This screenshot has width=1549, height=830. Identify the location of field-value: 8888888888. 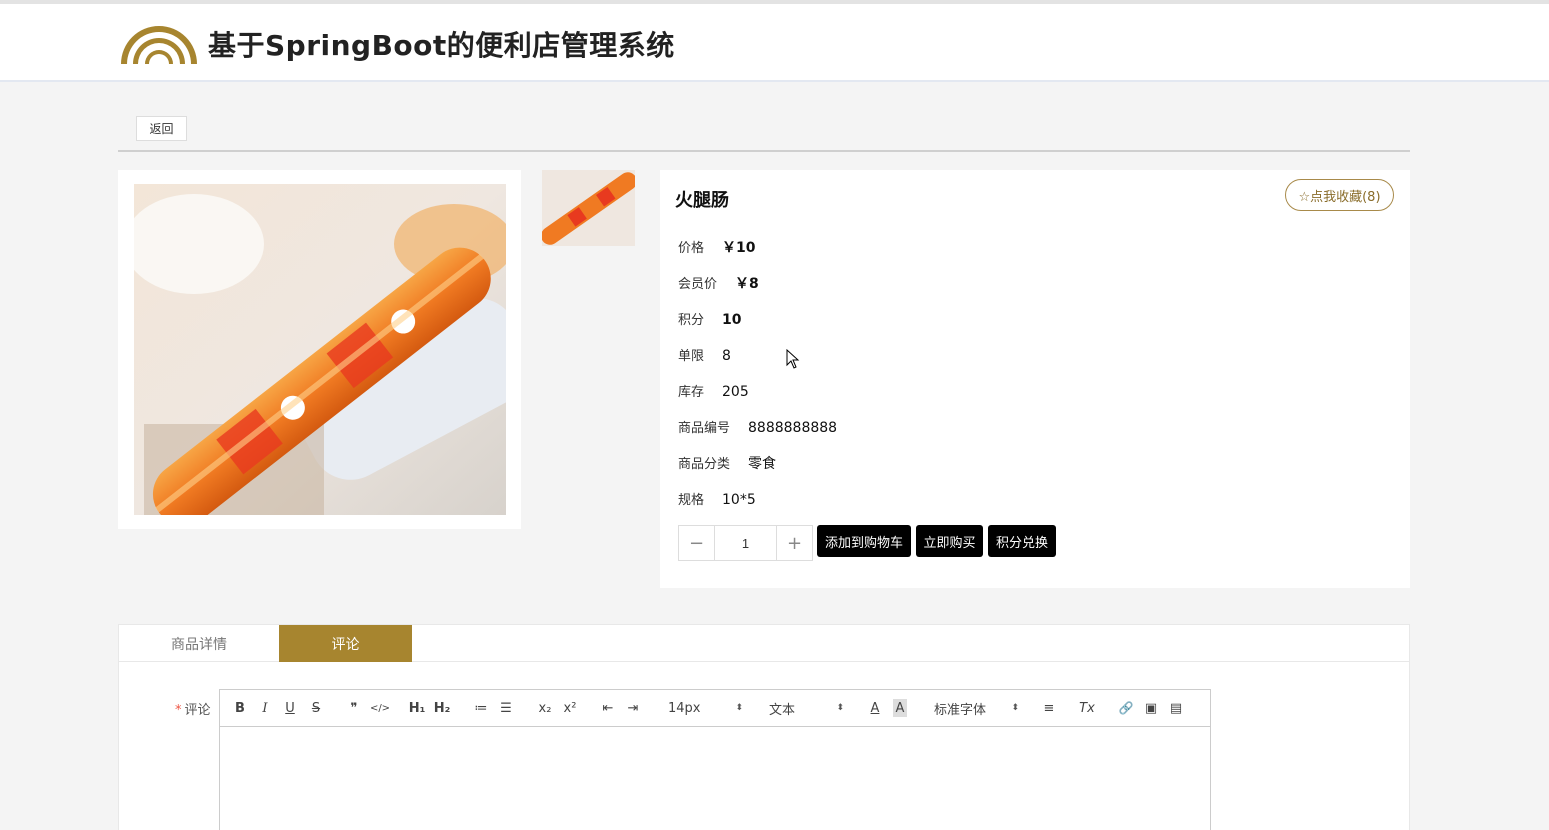
(793, 428).